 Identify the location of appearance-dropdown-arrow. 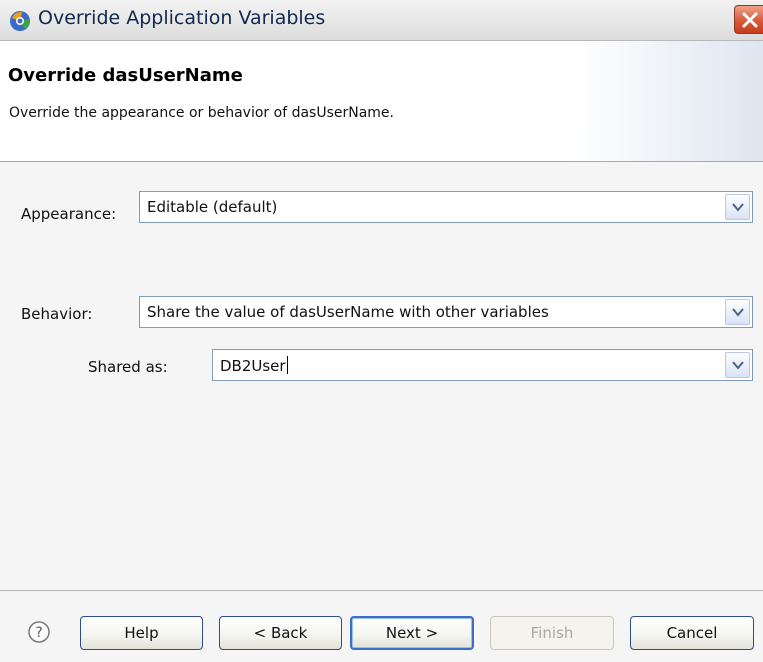
(737, 207).